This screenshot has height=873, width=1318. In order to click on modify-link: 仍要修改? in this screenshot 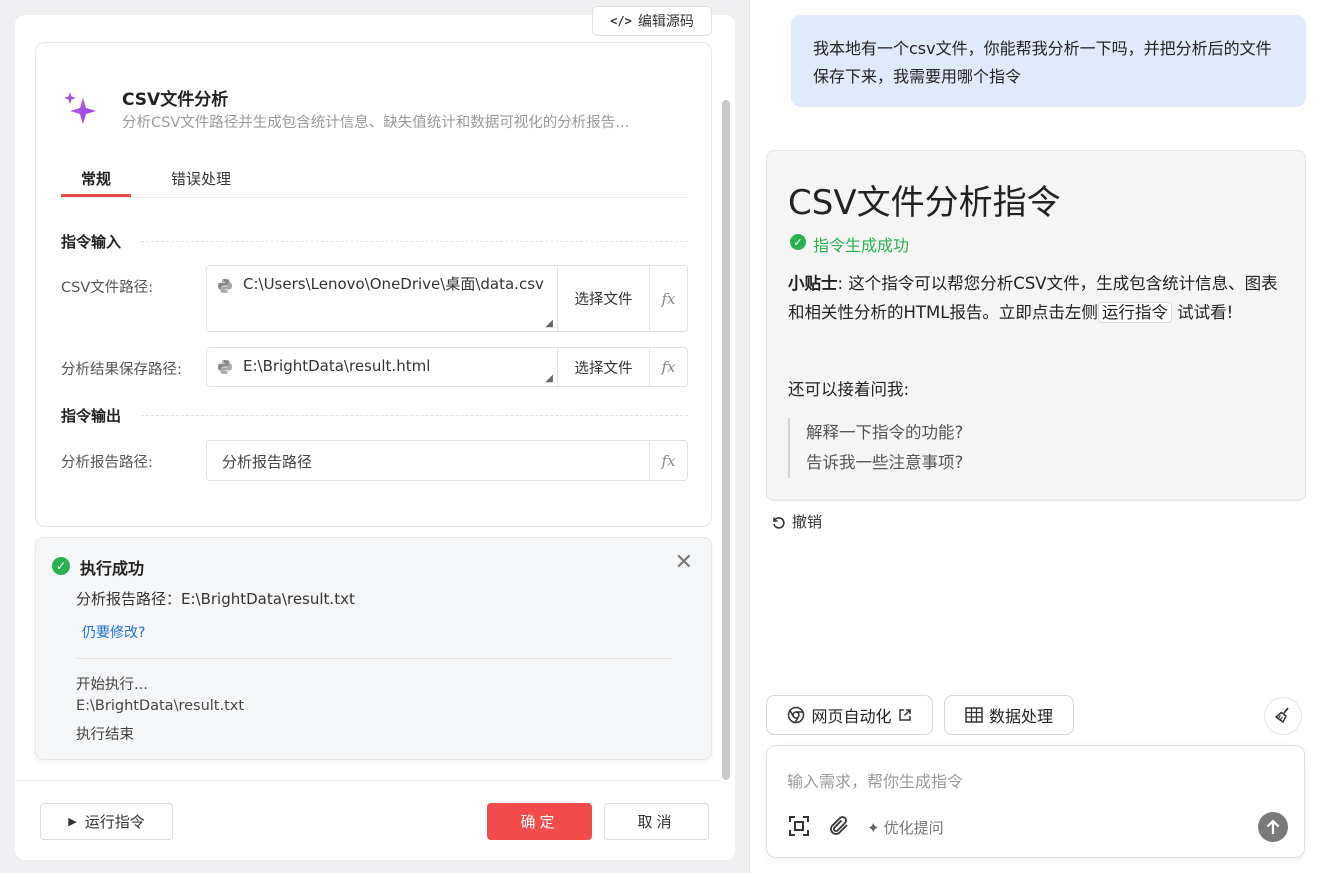, I will do `click(113, 632)`.